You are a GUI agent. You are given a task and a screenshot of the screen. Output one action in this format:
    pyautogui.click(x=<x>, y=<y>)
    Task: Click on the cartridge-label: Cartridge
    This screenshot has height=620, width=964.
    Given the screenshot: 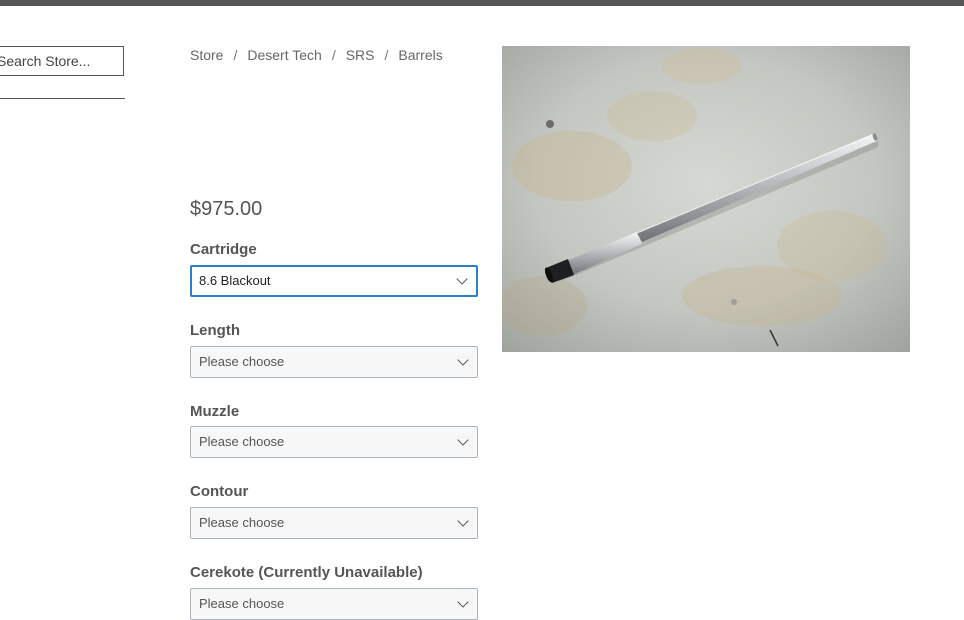 What is the action you would take?
    pyautogui.click(x=223, y=249)
    